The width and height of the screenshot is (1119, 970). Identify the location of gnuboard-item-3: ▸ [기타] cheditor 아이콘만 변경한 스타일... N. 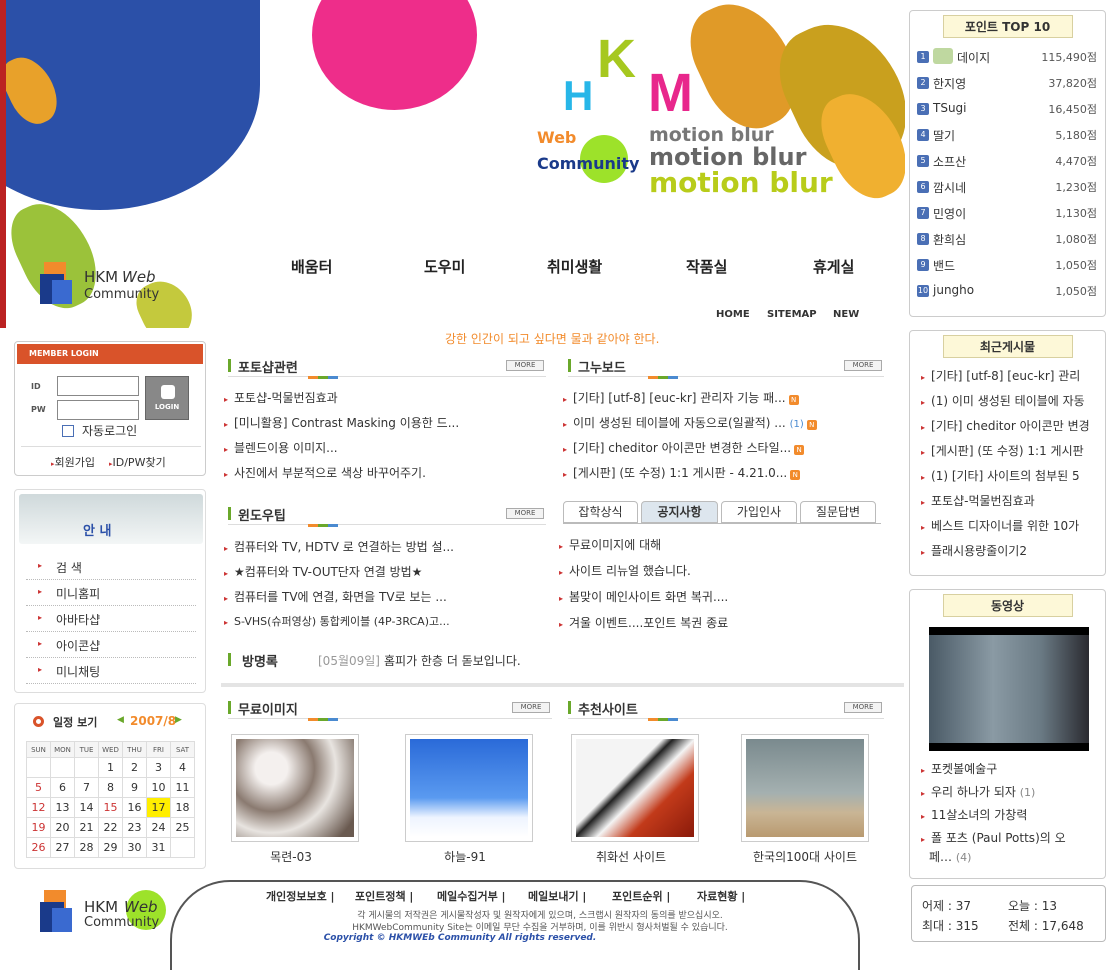
(684, 447).